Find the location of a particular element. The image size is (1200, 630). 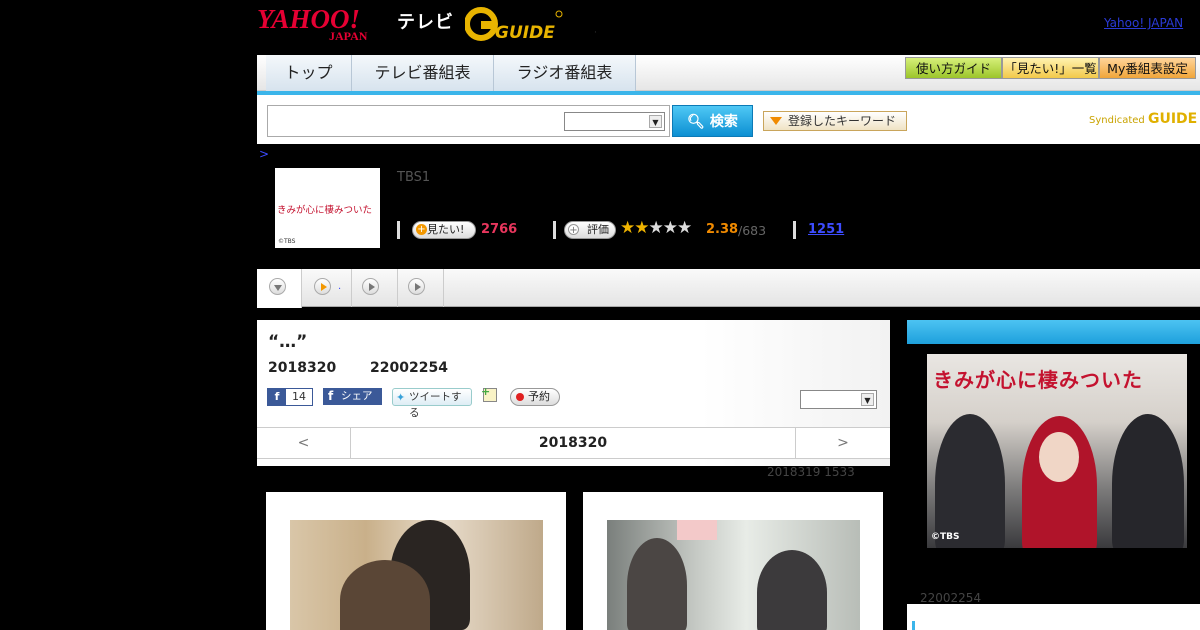

channel-name: TBS1 is located at coordinates (414, 177).